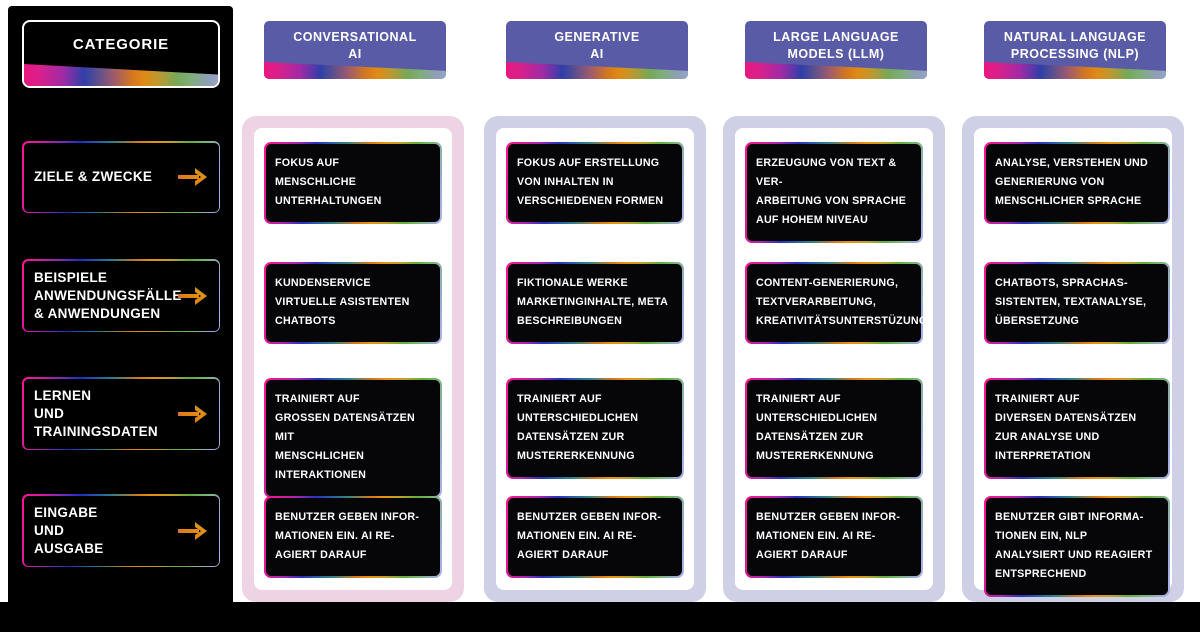 The height and width of the screenshot is (638, 1200). Describe the element at coordinates (1075, 45) in the screenshot. I see `column-header-title: NATURAL LANGUAGE PROCESSING (NLP)` at that location.